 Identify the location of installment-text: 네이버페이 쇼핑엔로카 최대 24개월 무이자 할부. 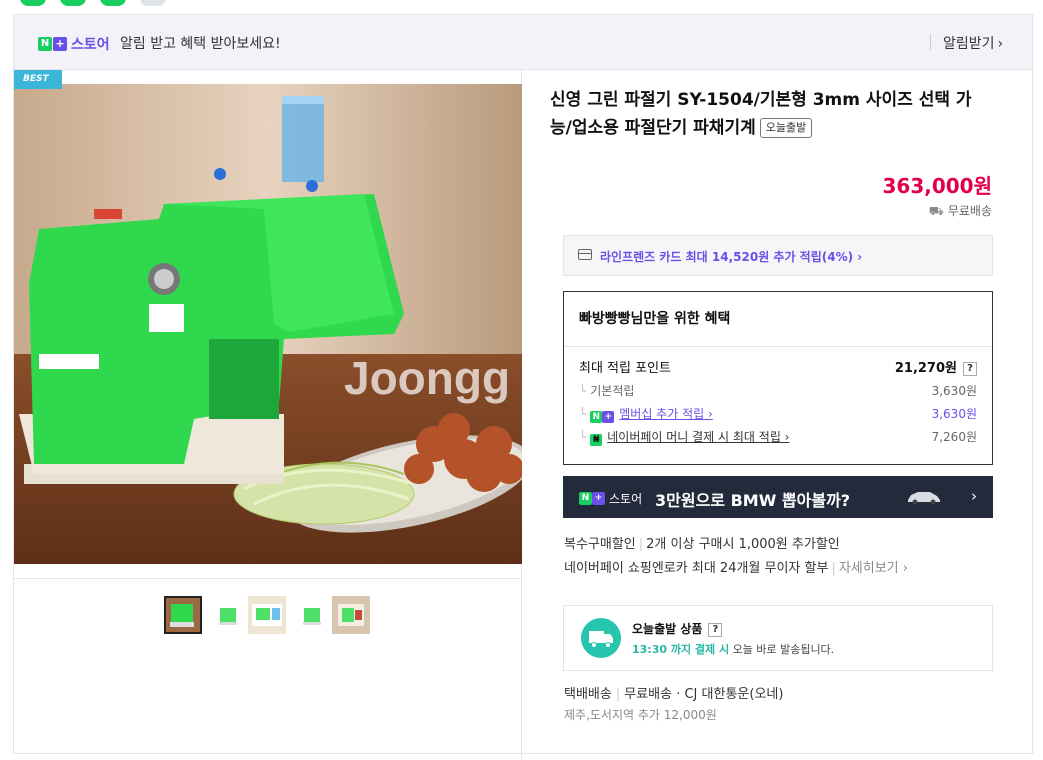
(696, 568).